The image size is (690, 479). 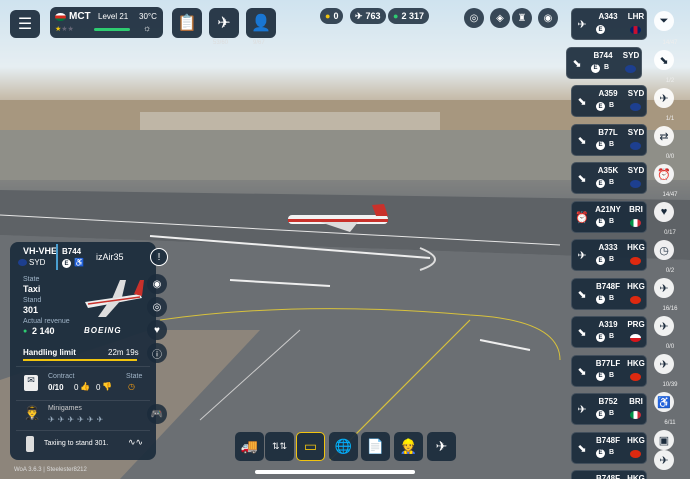 I want to click on flights-button: ✈, so click(x=224, y=23).